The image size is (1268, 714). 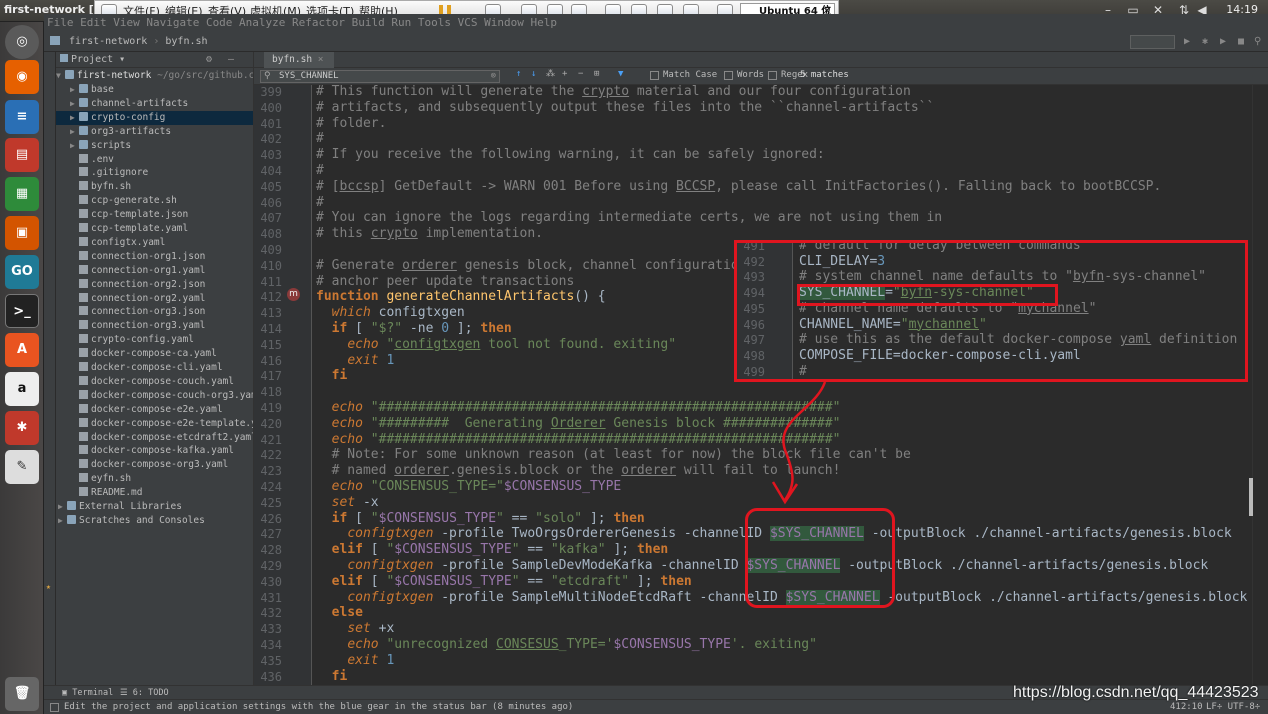 I want to click on favorites-icon: ★, so click(x=48, y=586).